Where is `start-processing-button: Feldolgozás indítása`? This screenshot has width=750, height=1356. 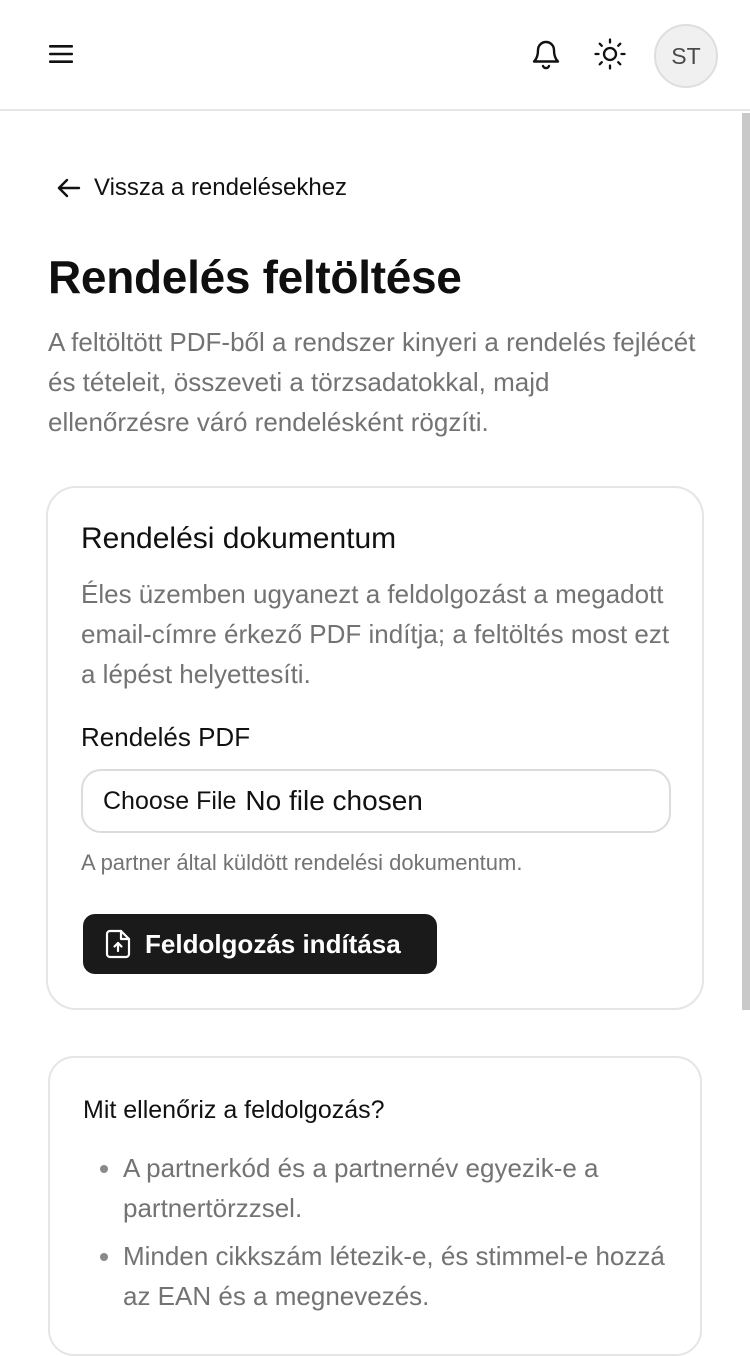 start-processing-button: Feldolgozás indítása is located at coordinates (260, 944).